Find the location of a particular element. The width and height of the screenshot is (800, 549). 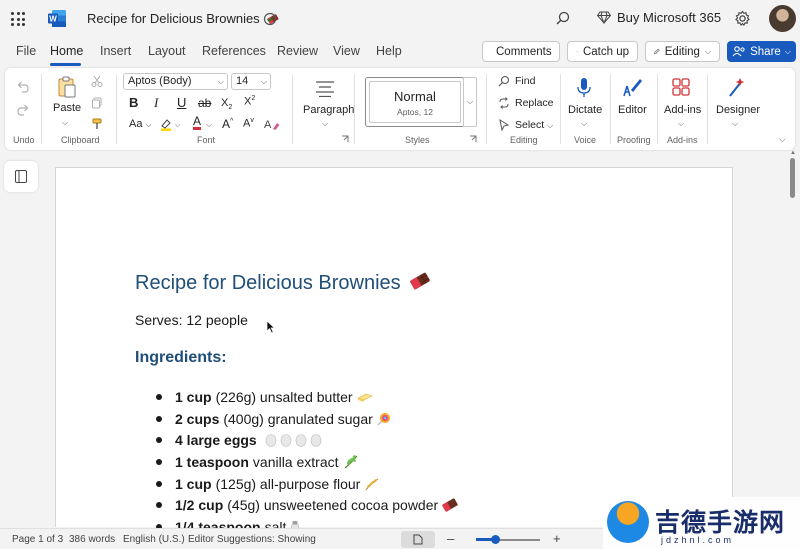

ingredients-heading: Ingredients: is located at coordinates (181, 358).